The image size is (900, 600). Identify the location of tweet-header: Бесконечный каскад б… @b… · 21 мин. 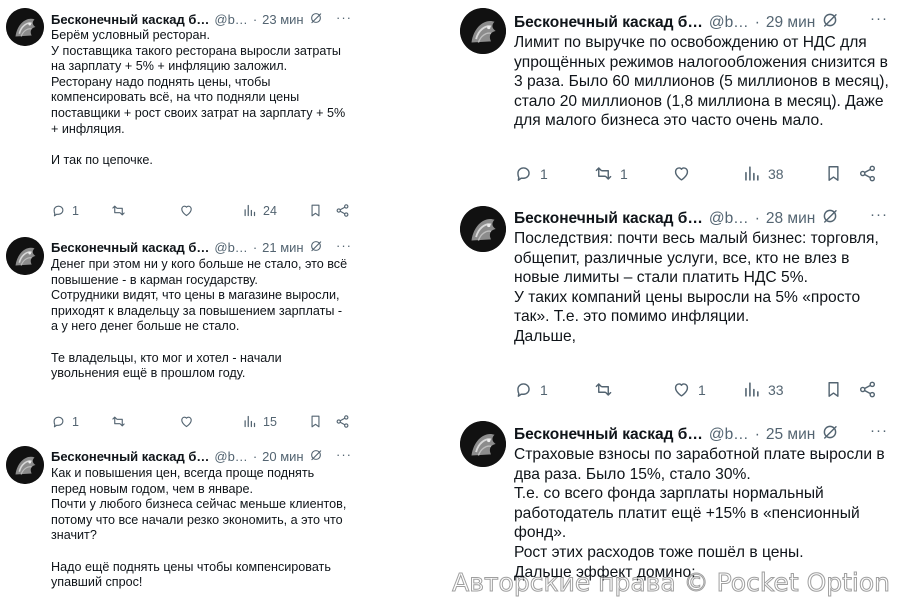
(187, 247).